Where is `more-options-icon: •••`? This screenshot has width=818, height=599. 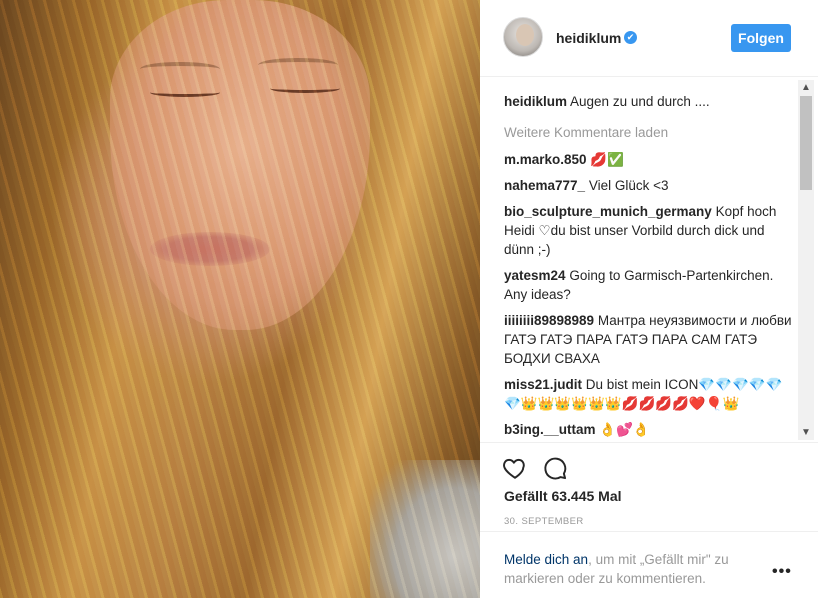 more-options-icon: ••• is located at coordinates (782, 572).